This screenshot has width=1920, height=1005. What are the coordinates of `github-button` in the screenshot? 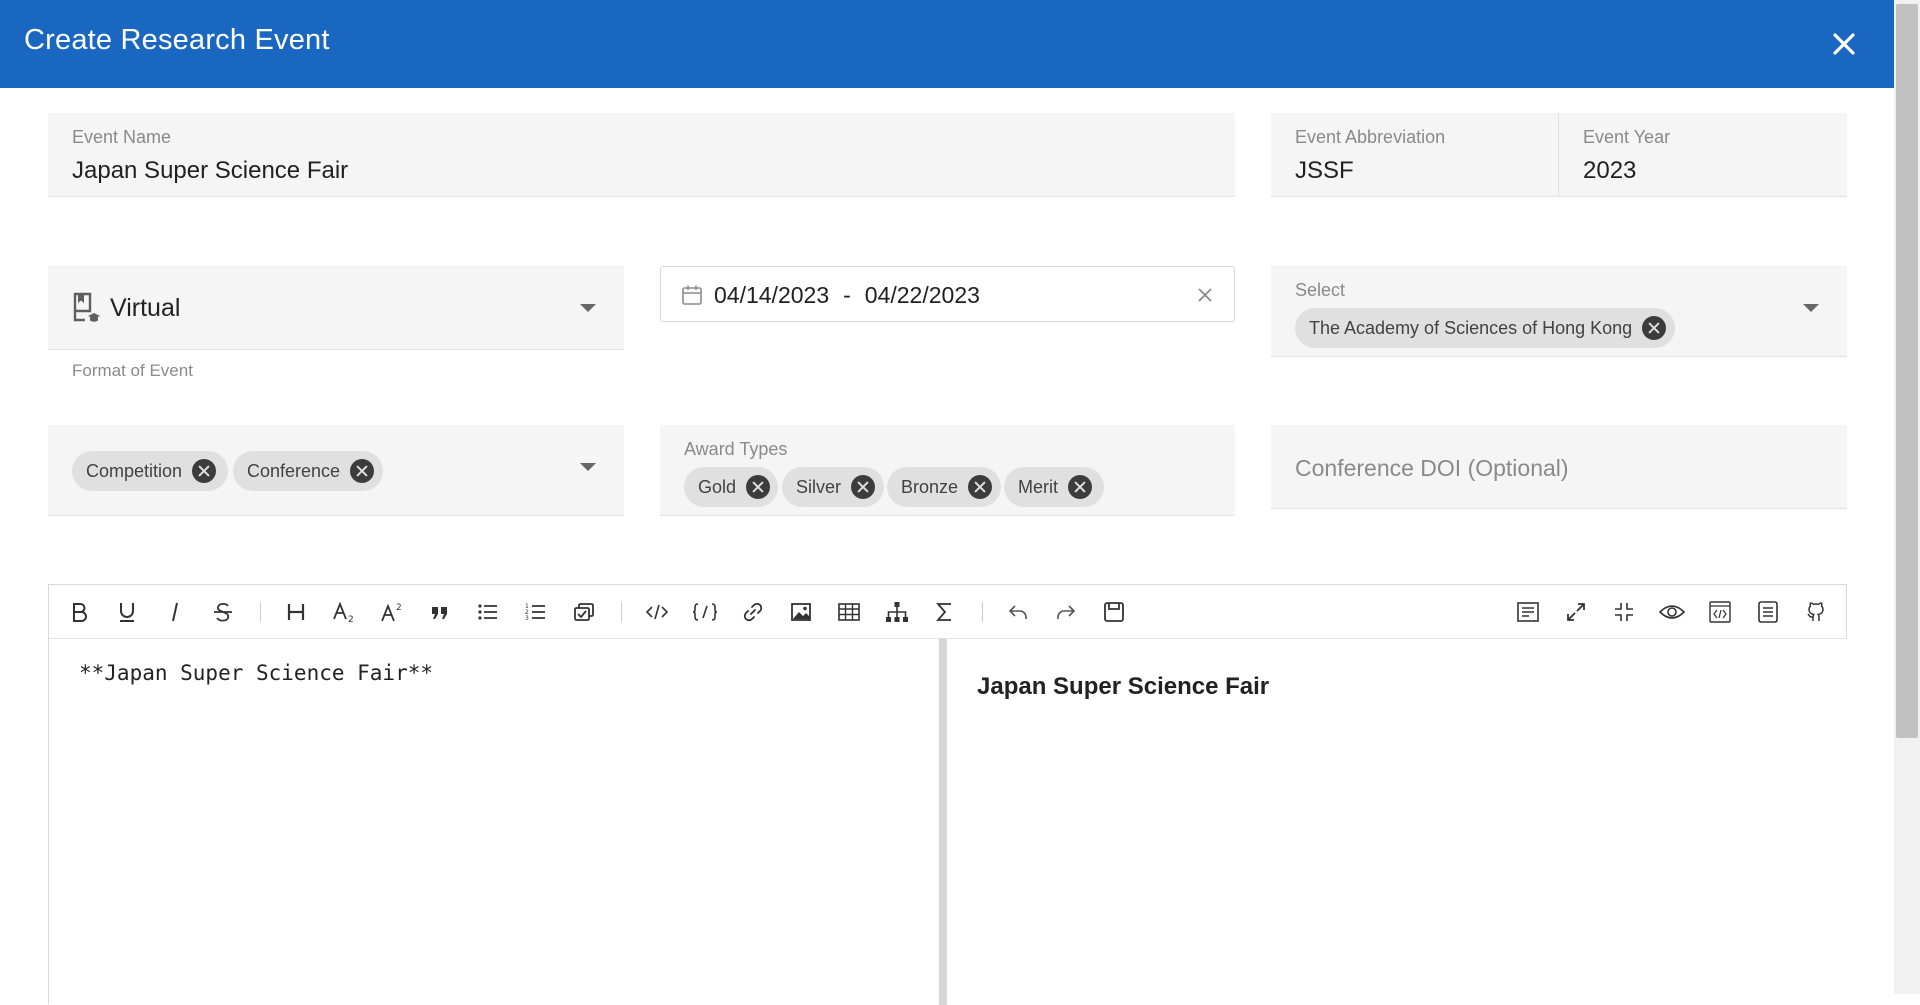 It's located at (1816, 612).